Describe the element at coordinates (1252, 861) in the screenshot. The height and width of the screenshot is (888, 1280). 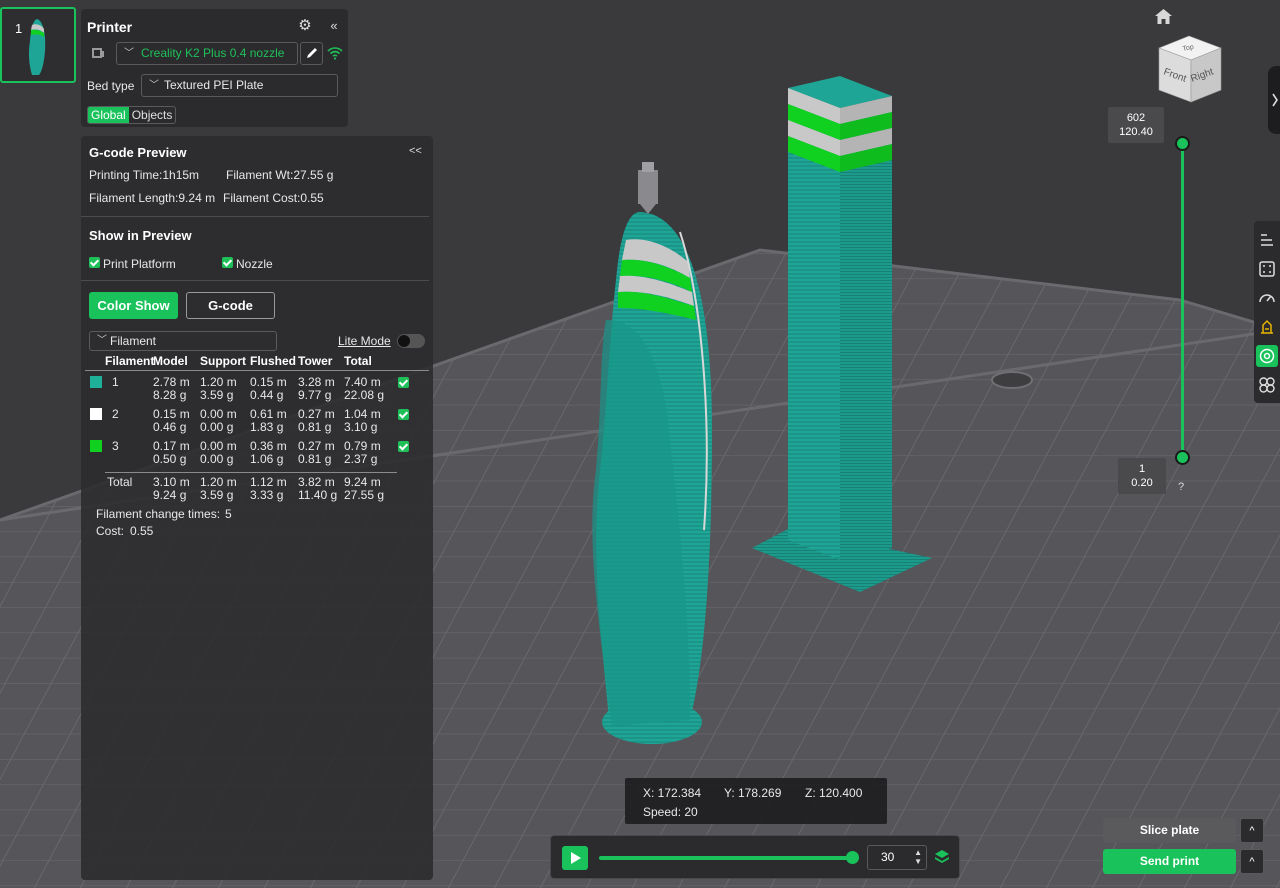
I see `send-options-button: ^` at that location.